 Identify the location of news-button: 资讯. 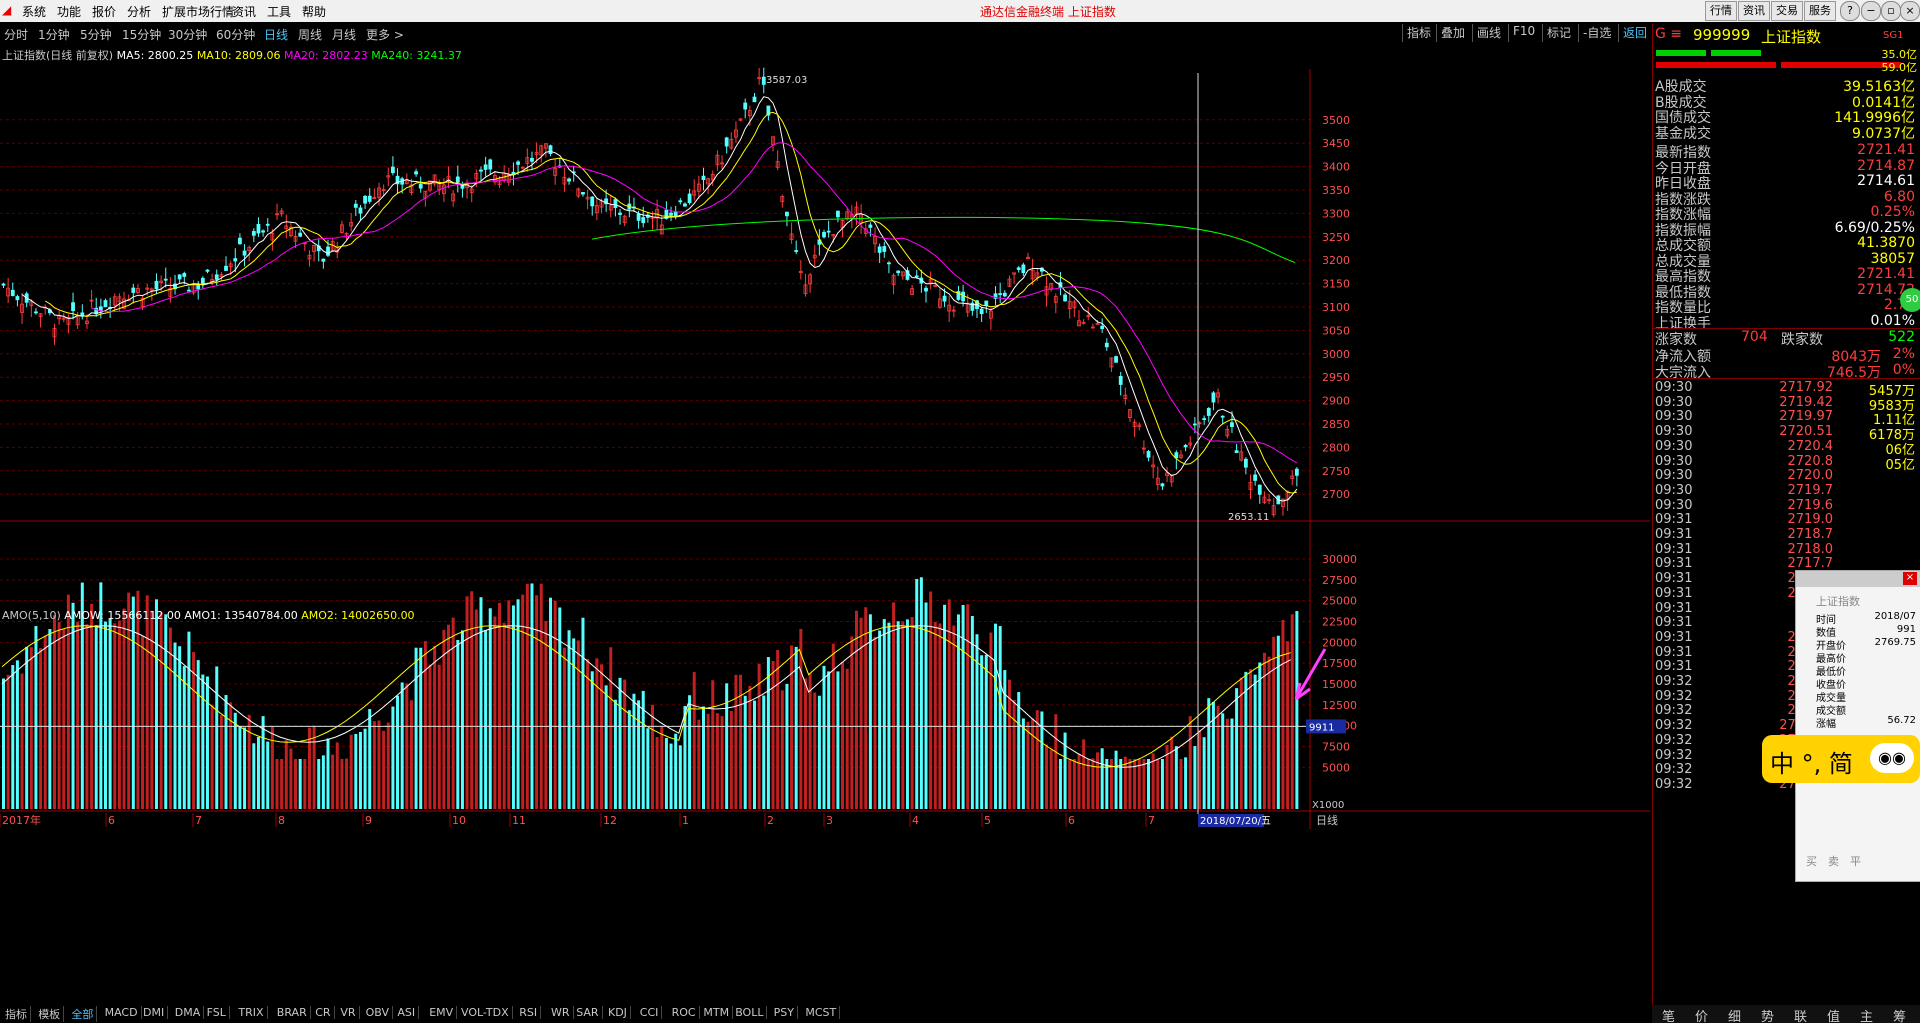
(1754, 11).